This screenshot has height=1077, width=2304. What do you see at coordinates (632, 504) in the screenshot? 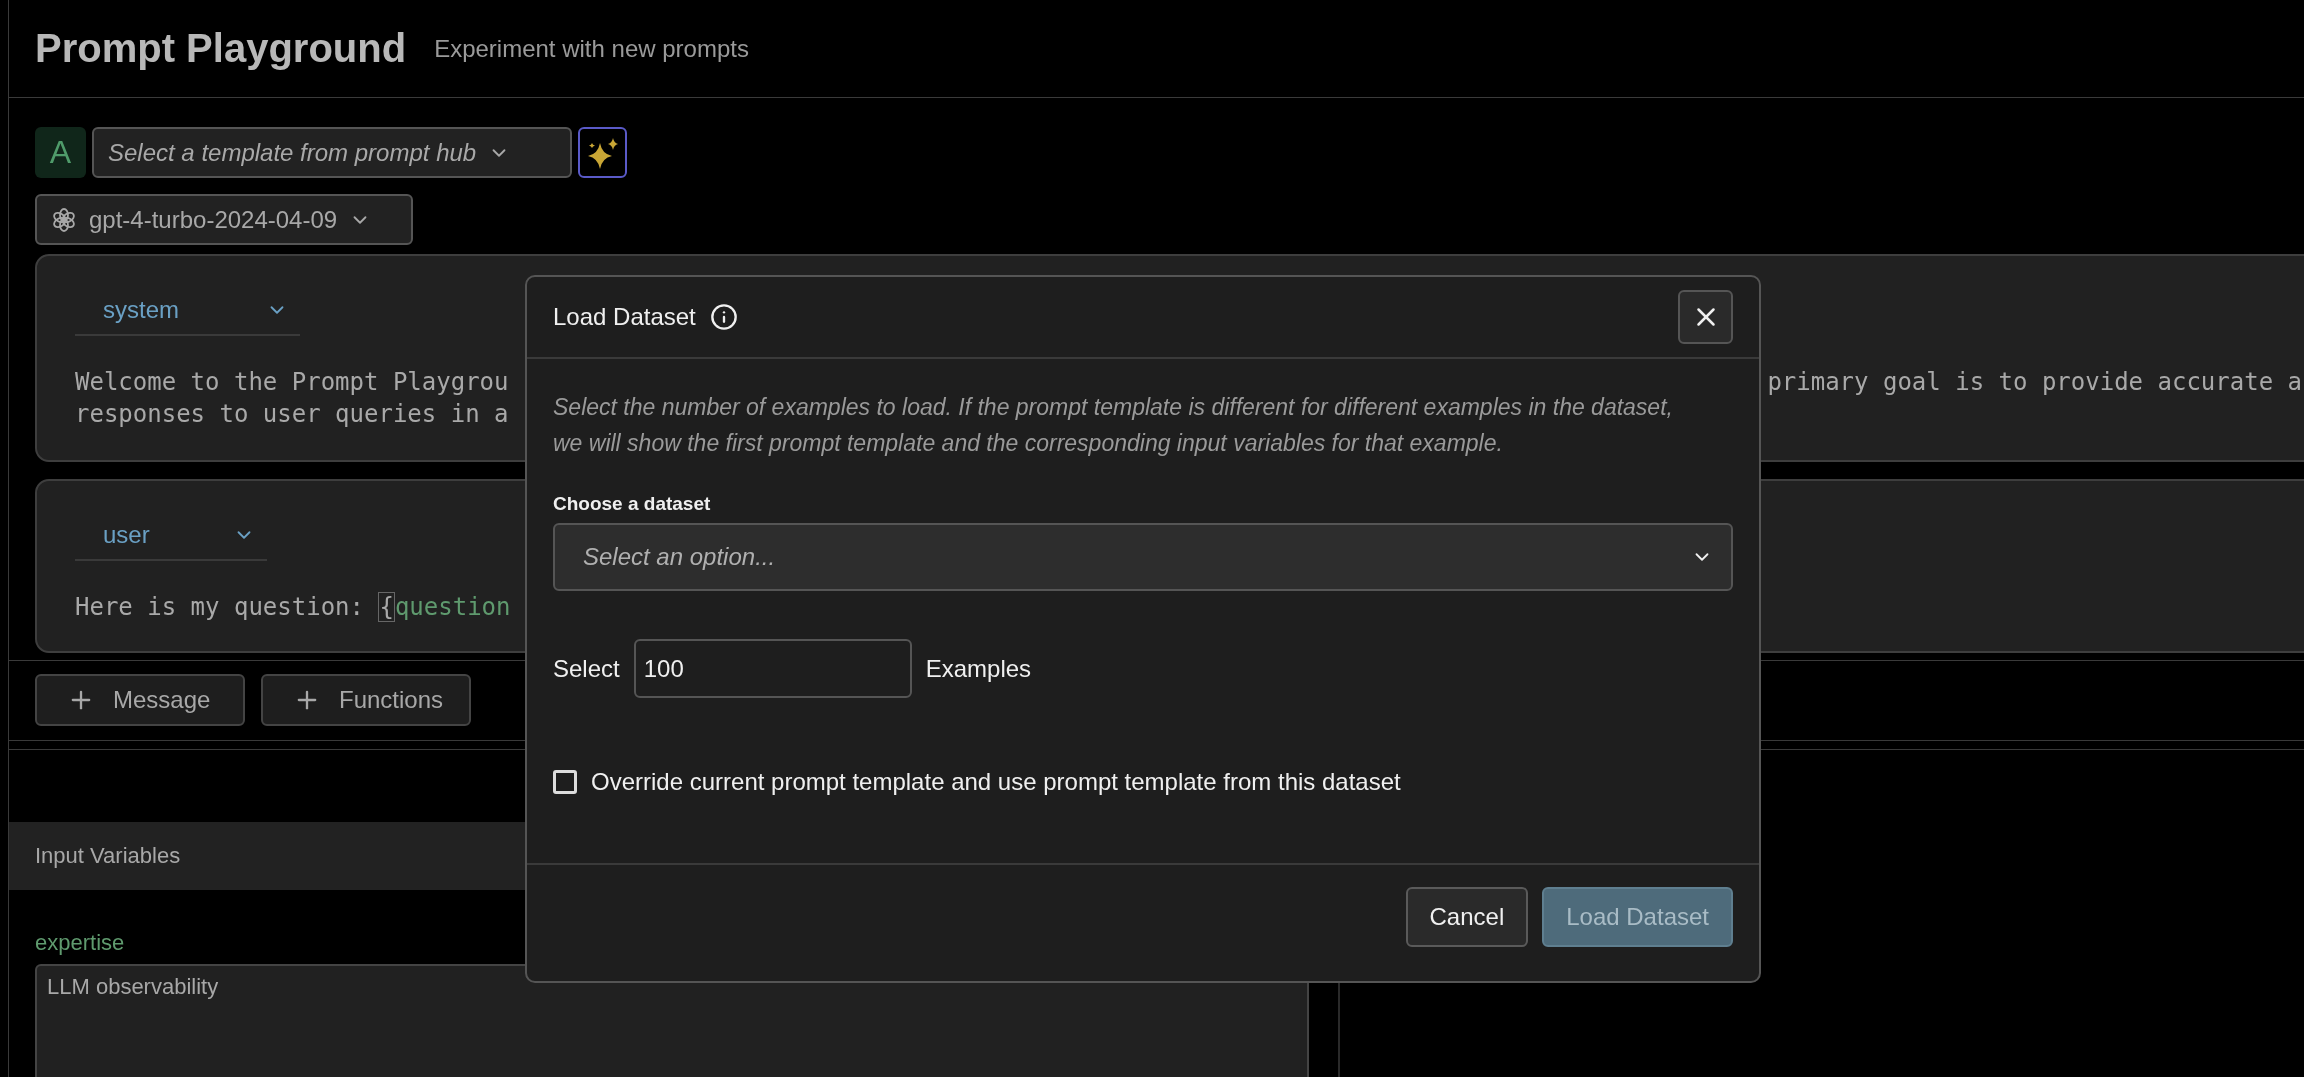
I see `field-label: Choose a dataset` at bounding box center [632, 504].